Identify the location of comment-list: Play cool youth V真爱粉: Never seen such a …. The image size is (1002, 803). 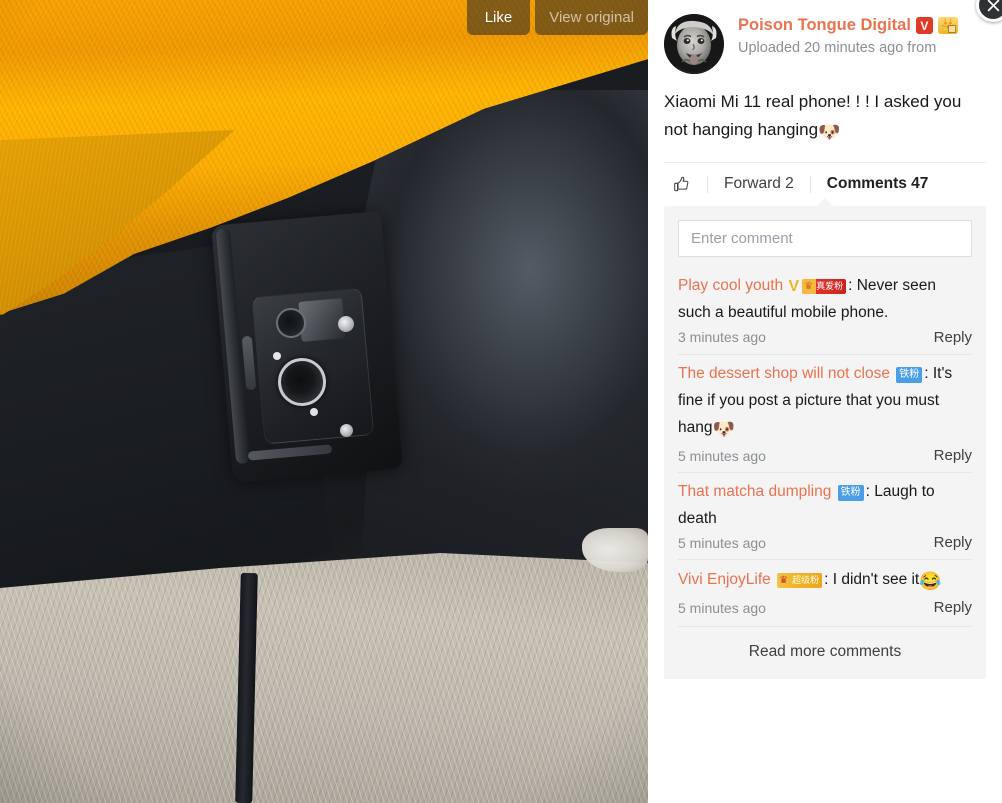
(825, 446).